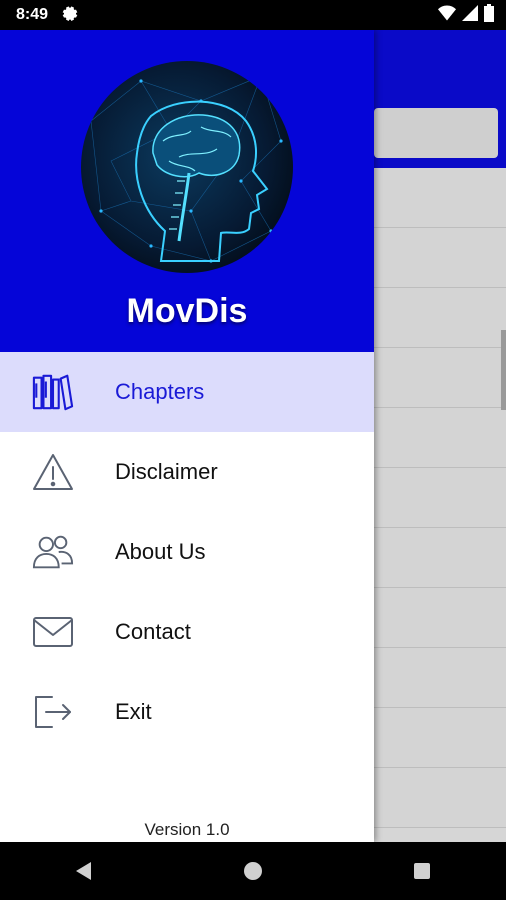 The image size is (506, 900). Describe the element at coordinates (53, 552) in the screenshot. I see `users-icon` at that location.